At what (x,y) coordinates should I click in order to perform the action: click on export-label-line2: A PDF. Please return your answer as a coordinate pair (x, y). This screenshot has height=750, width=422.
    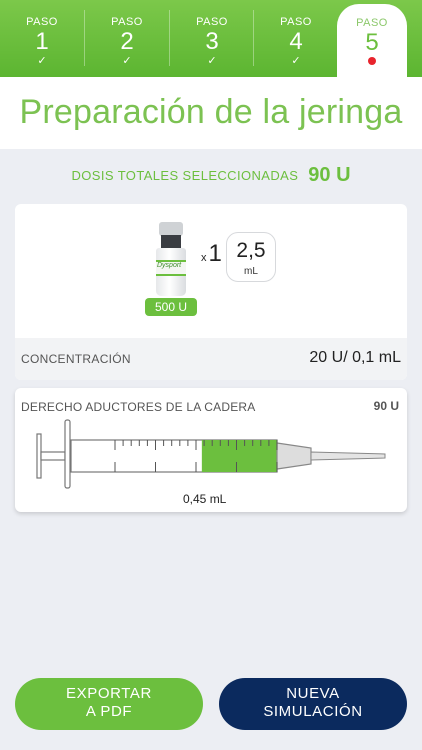
    Looking at the image, I should click on (109, 711).